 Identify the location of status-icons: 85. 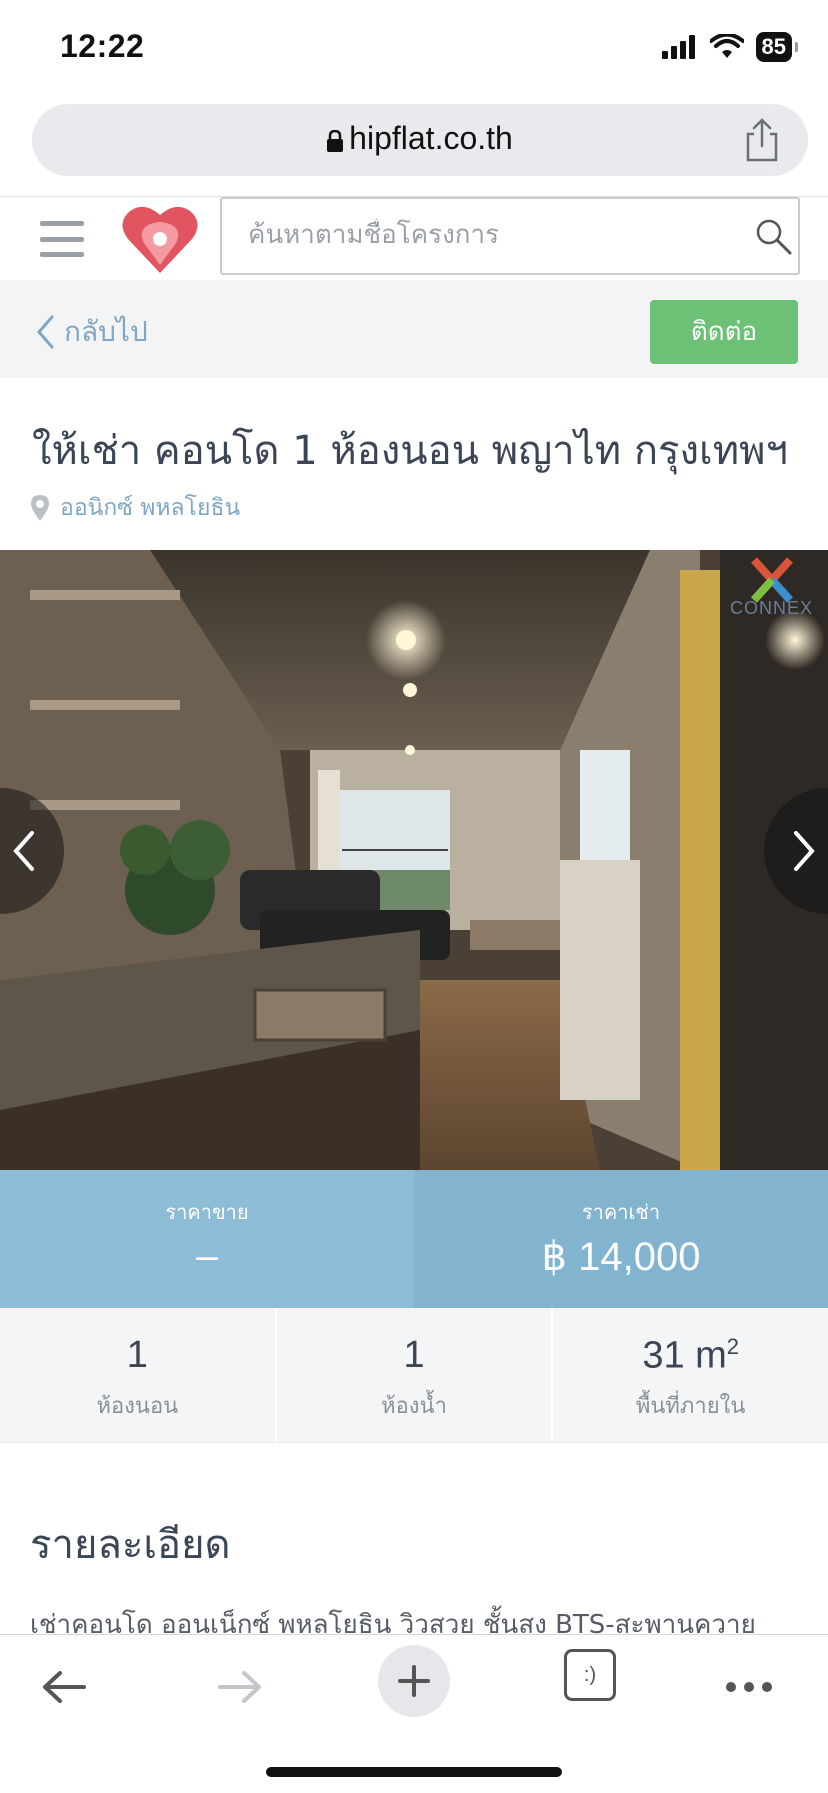
(730, 47).